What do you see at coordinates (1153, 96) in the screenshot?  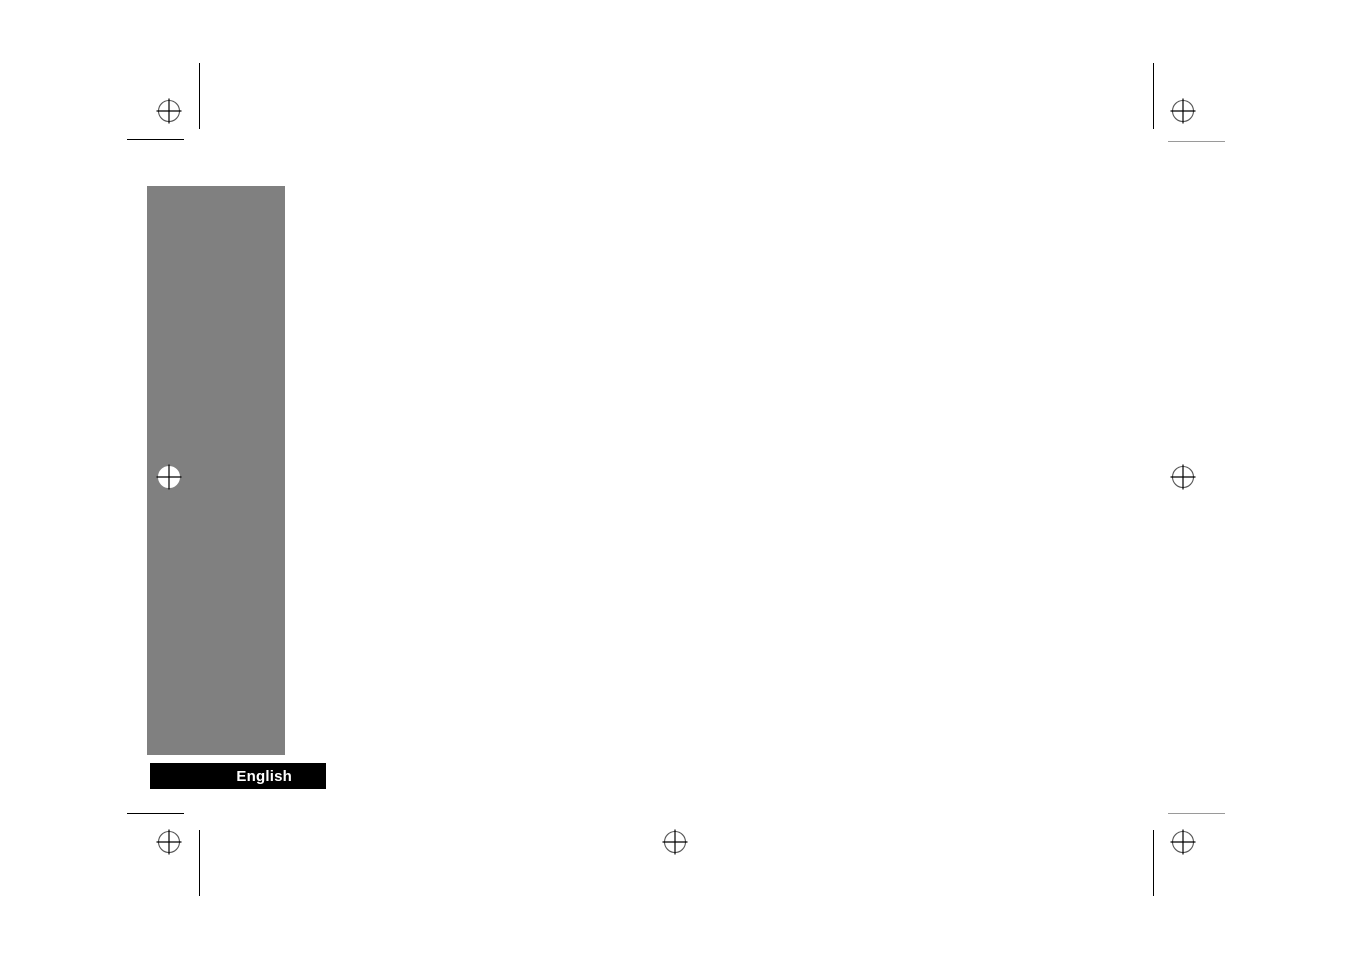 I see `crop-line-top-right-vertical` at bounding box center [1153, 96].